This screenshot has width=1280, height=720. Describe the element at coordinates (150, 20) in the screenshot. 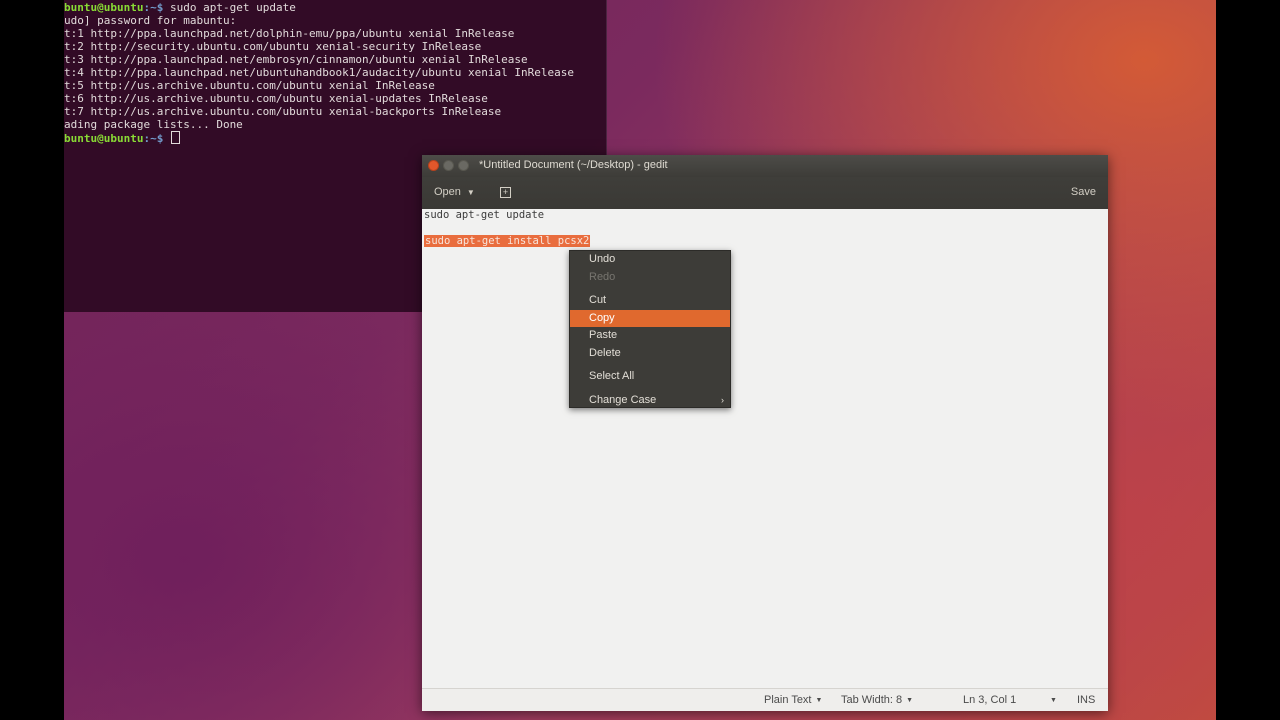

I see `terminal-line: udo] password for mabuntu:` at that location.